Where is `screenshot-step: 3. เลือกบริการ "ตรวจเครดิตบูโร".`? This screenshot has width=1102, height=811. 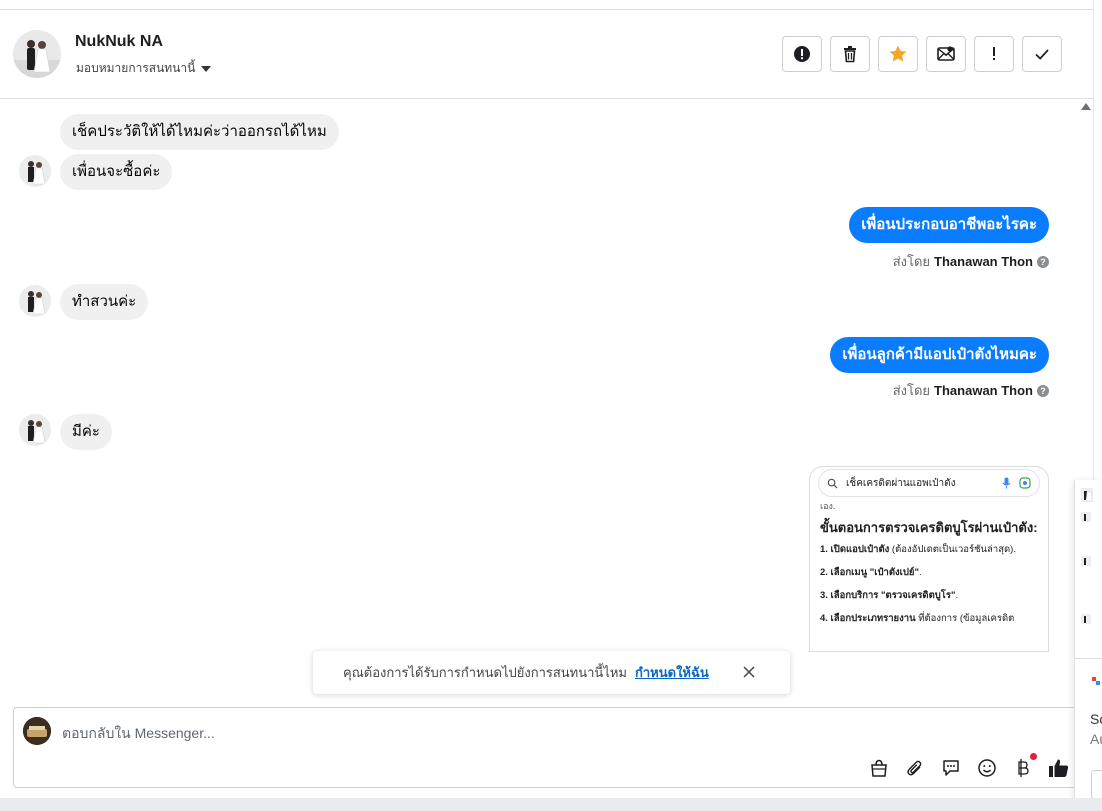
screenshot-step: 3. เลือกบริการ "ตรวจเครดิตบูโร". is located at coordinates (889, 595).